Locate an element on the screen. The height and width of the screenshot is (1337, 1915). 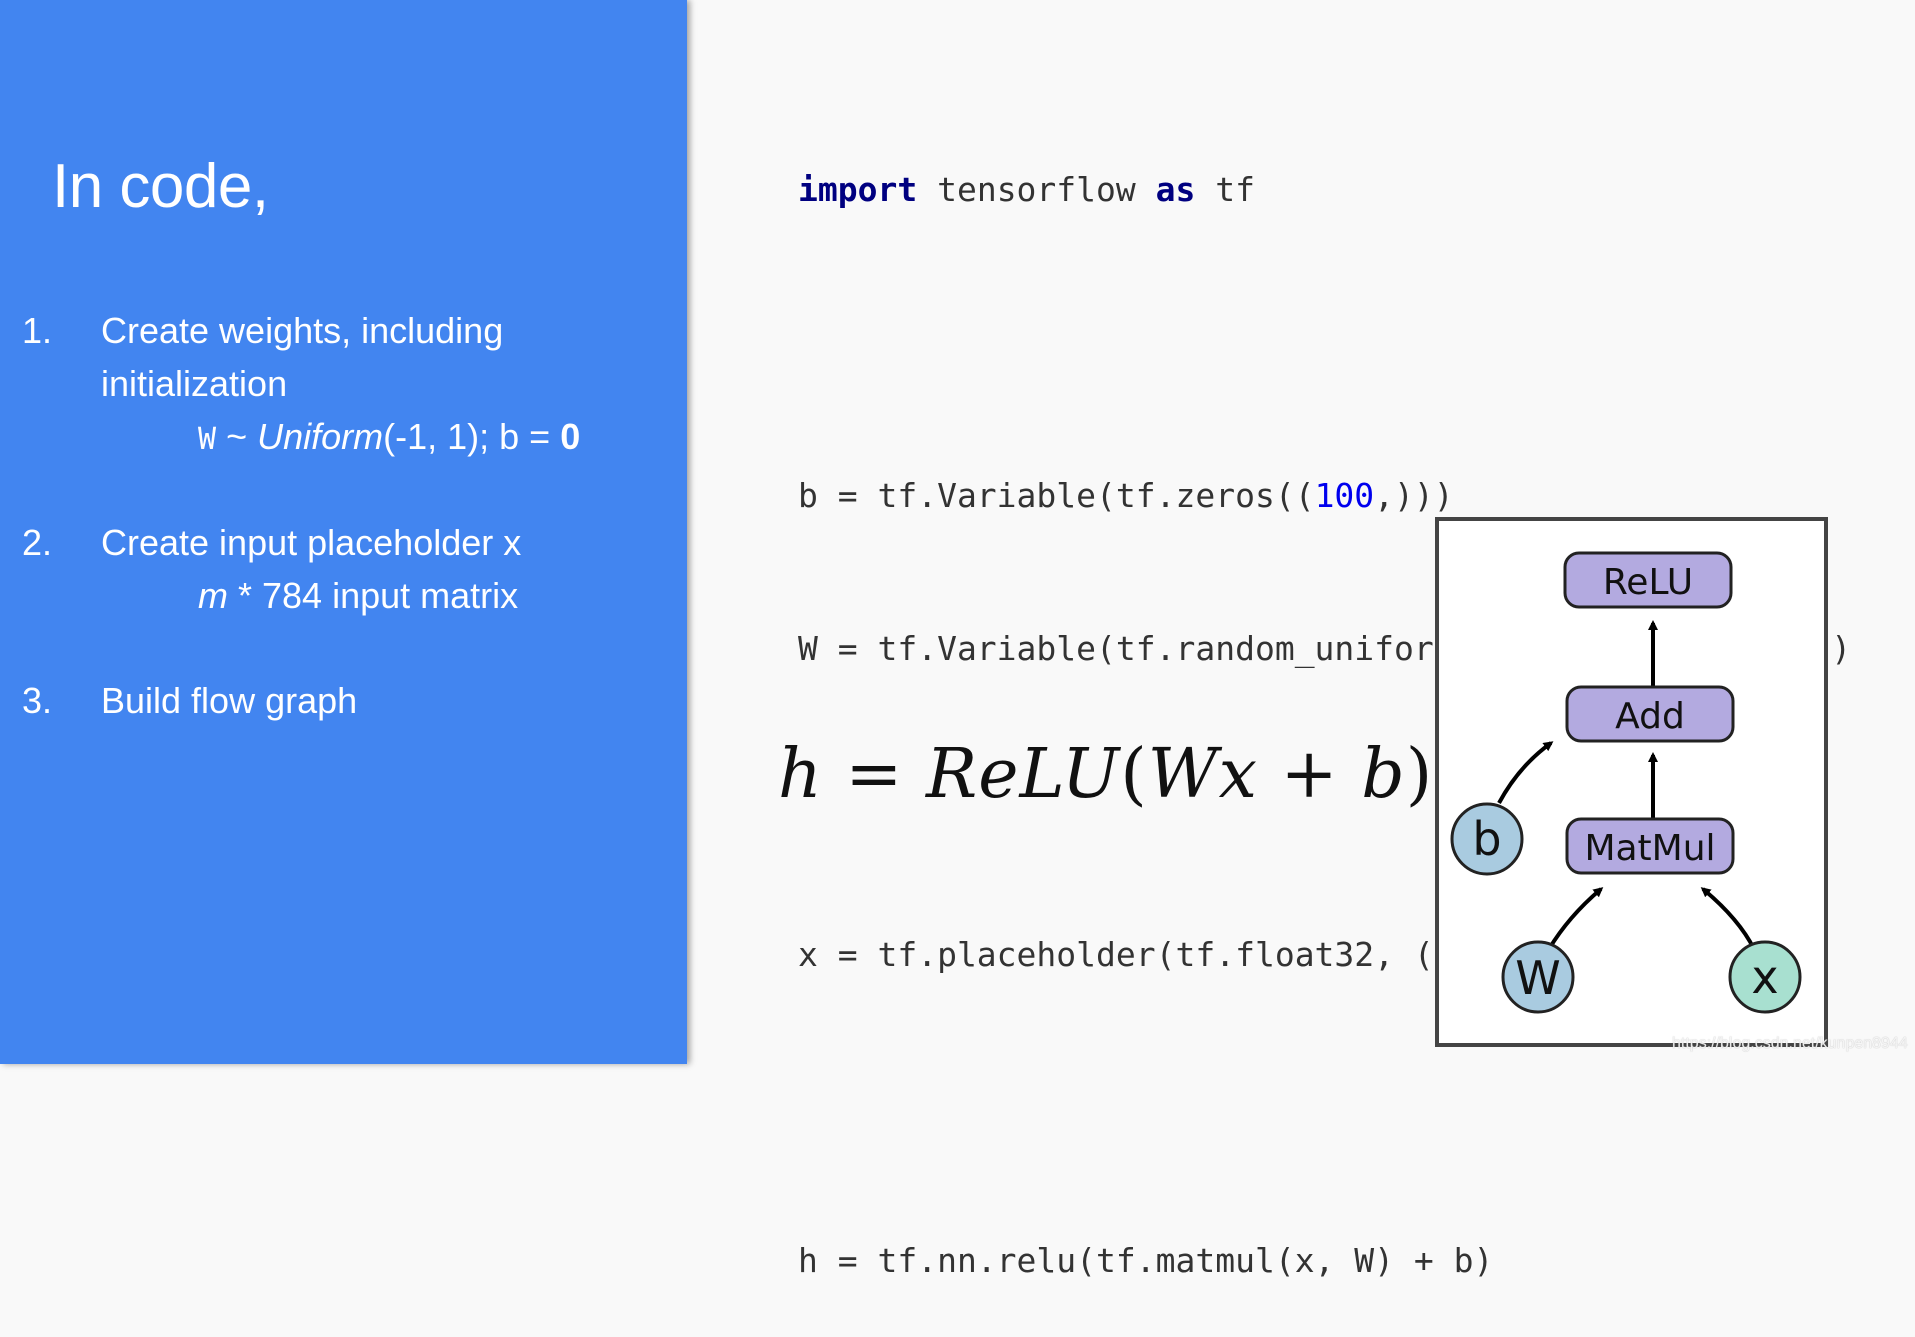
computation-graph: ReLU Add MatMul b W x is located at coordinates (1631, 782).